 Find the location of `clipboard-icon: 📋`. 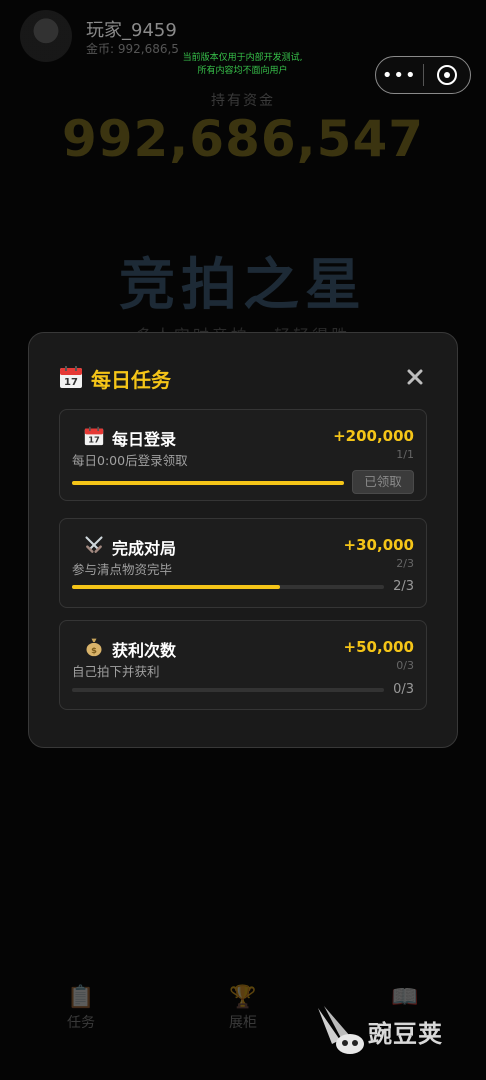

clipboard-icon: 📋 is located at coordinates (81, 997).